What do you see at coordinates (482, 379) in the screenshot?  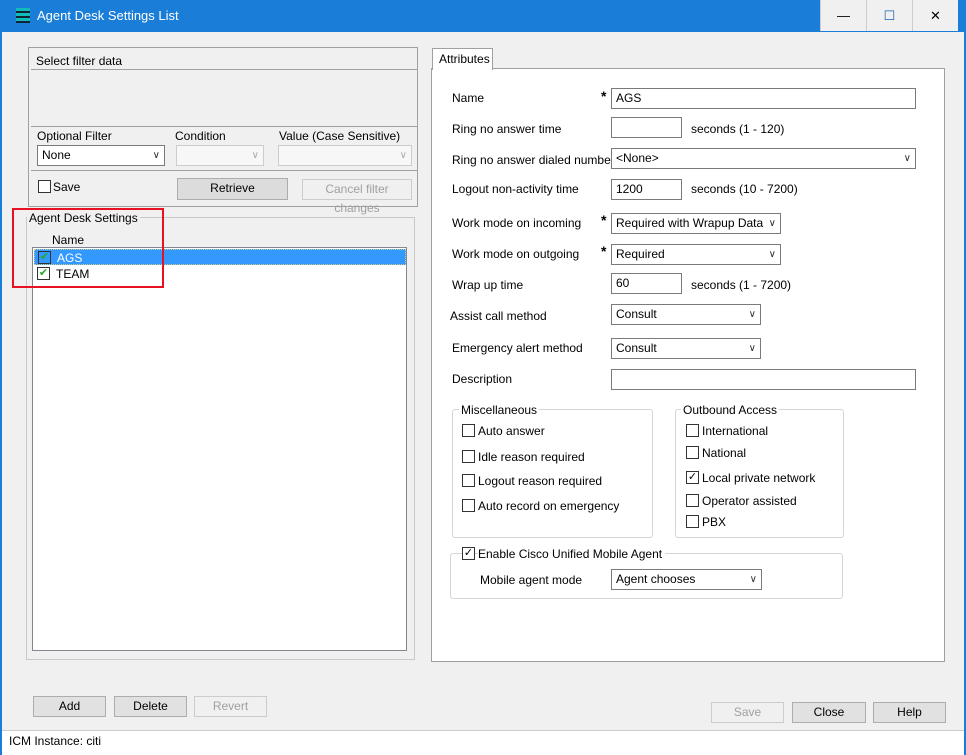 I see `description-label: Description` at bounding box center [482, 379].